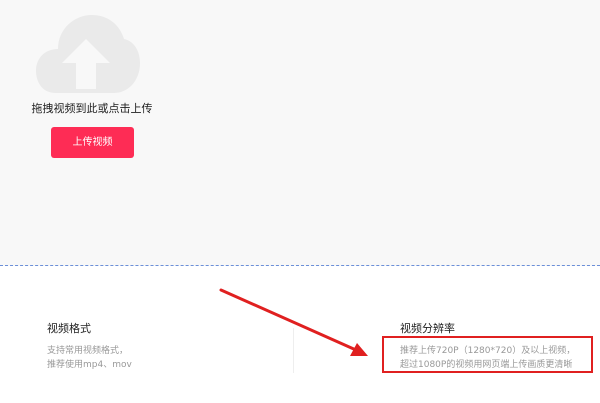 This screenshot has height=403, width=600. Describe the element at coordinates (92, 142) in the screenshot. I see `upload-video-button: 上传视频` at that location.